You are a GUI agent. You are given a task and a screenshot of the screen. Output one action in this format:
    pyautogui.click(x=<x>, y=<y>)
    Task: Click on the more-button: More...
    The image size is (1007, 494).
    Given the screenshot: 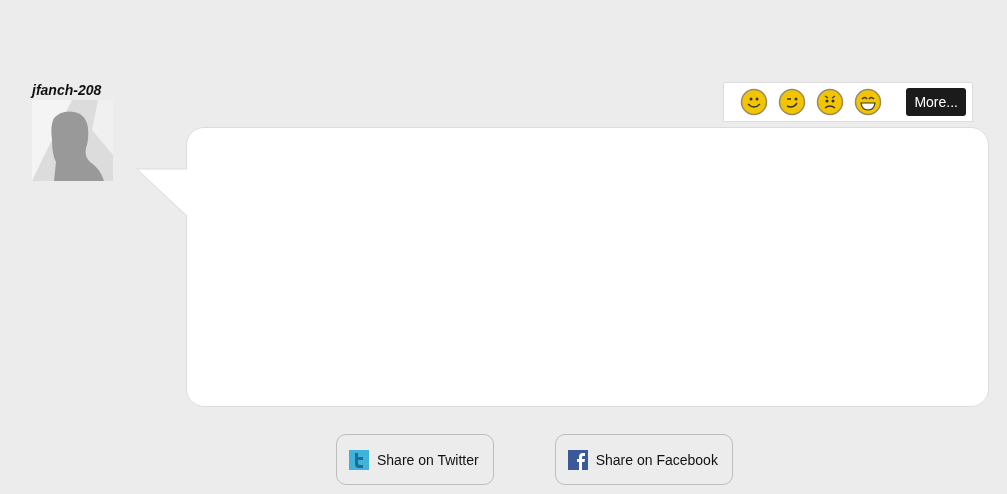 What is the action you would take?
    pyautogui.click(x=936, y=102)
    